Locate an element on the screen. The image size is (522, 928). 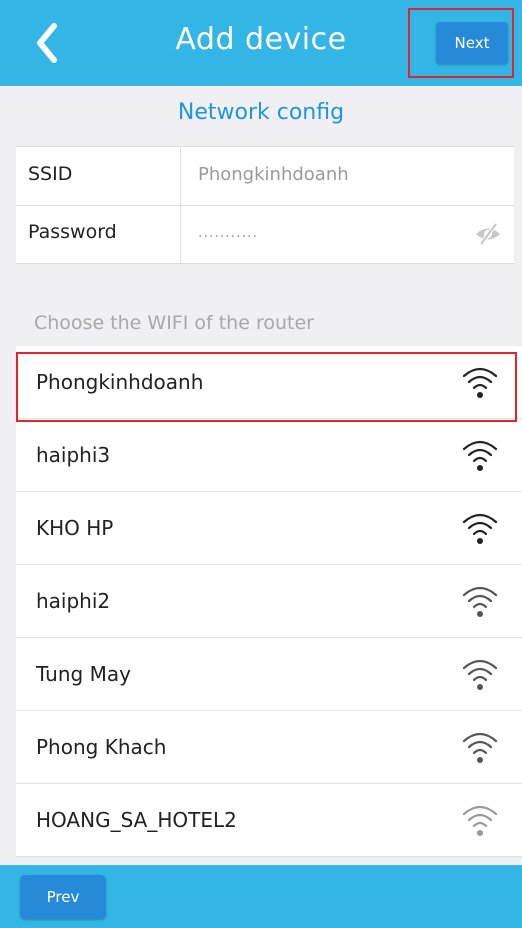
password-row: Password ··········· is located at coordinates (265, 234).